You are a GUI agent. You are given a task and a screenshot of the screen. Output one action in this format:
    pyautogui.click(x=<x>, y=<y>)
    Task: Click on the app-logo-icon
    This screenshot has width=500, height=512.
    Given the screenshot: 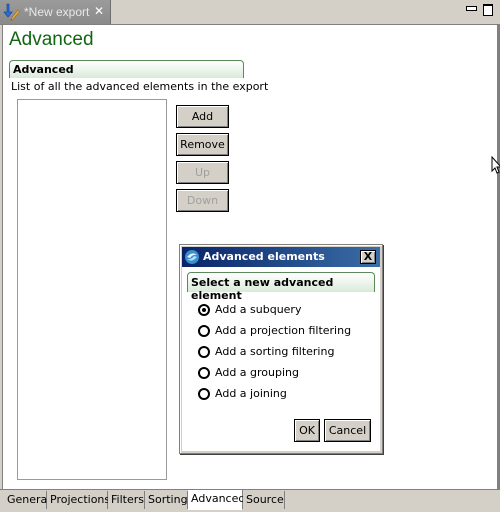 What is the action you would take?
    pyautogui.click(x=192, y=257)
    